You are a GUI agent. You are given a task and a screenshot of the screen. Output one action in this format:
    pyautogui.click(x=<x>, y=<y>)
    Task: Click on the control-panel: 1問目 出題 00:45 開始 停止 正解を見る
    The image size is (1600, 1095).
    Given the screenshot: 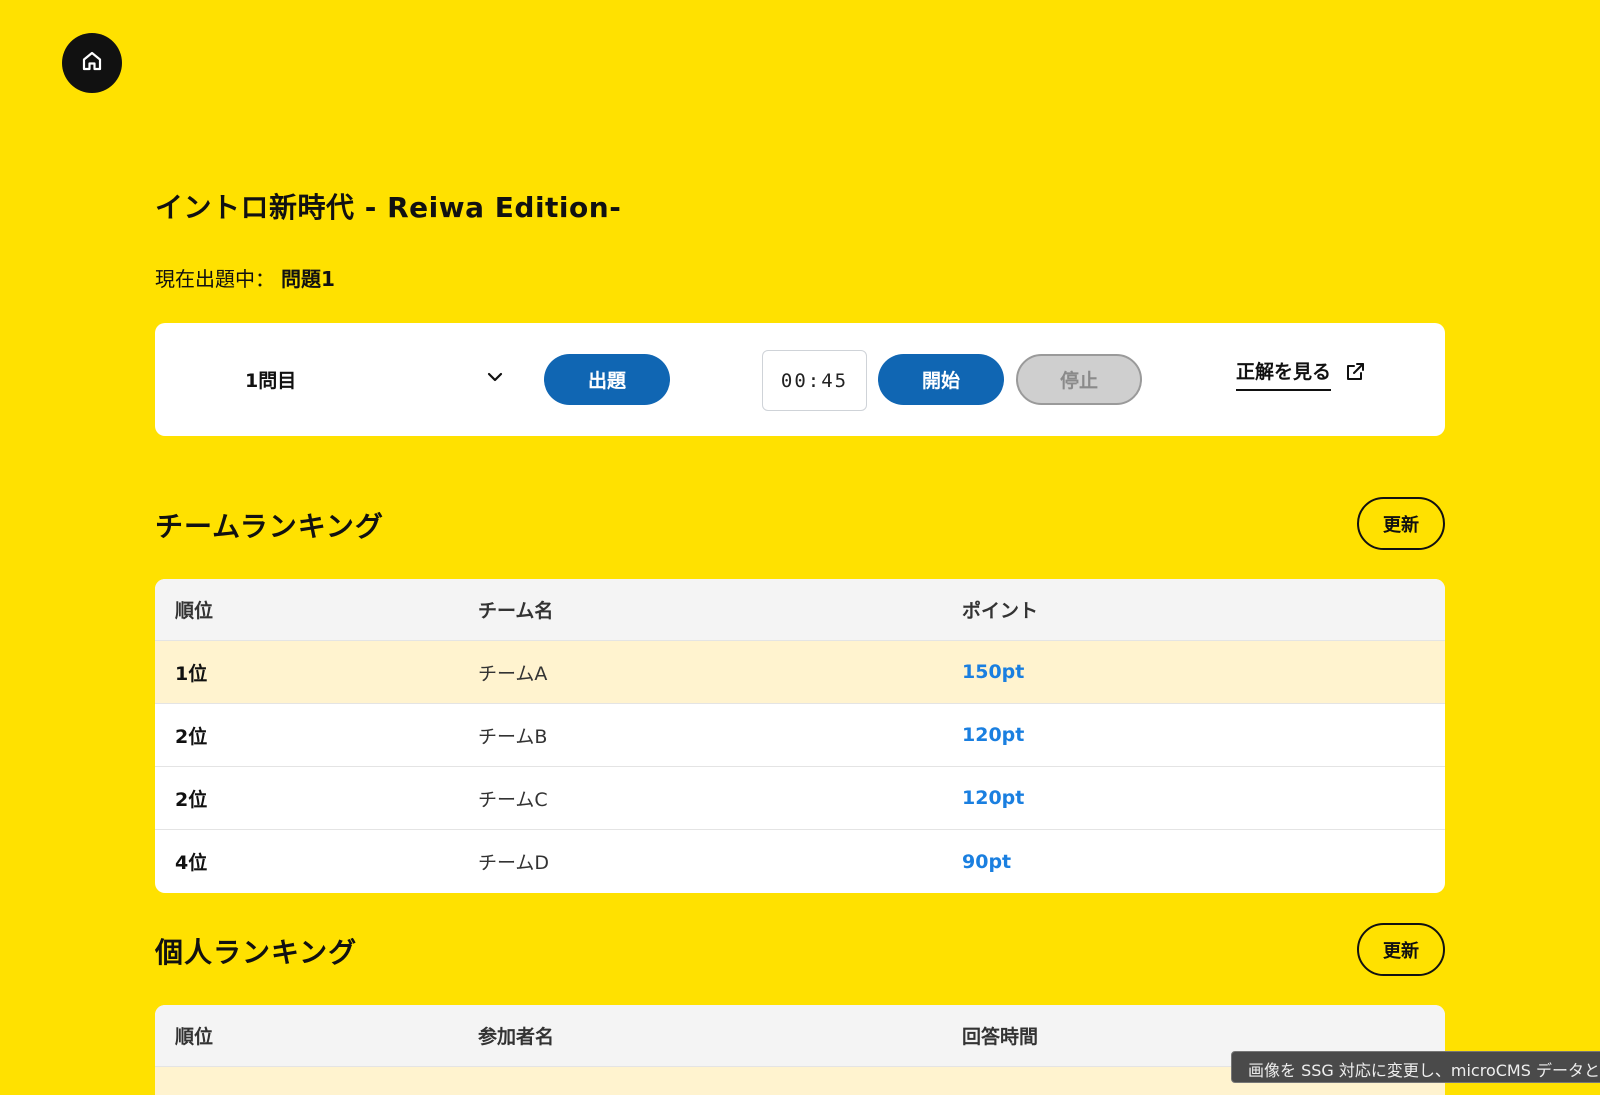 What is the action you would take?
    pyautogui.click(x=800, y=379)
    